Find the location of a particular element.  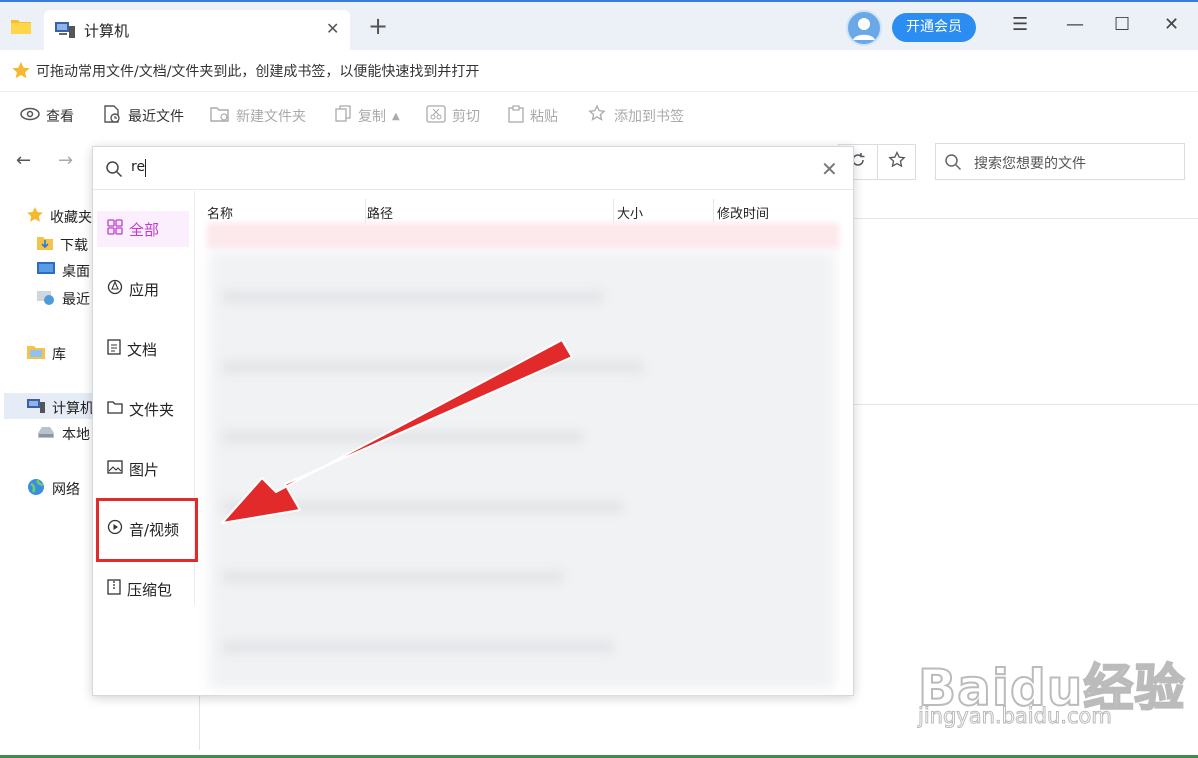

annotation-arrow-icon is located at coordinates (397, 431).